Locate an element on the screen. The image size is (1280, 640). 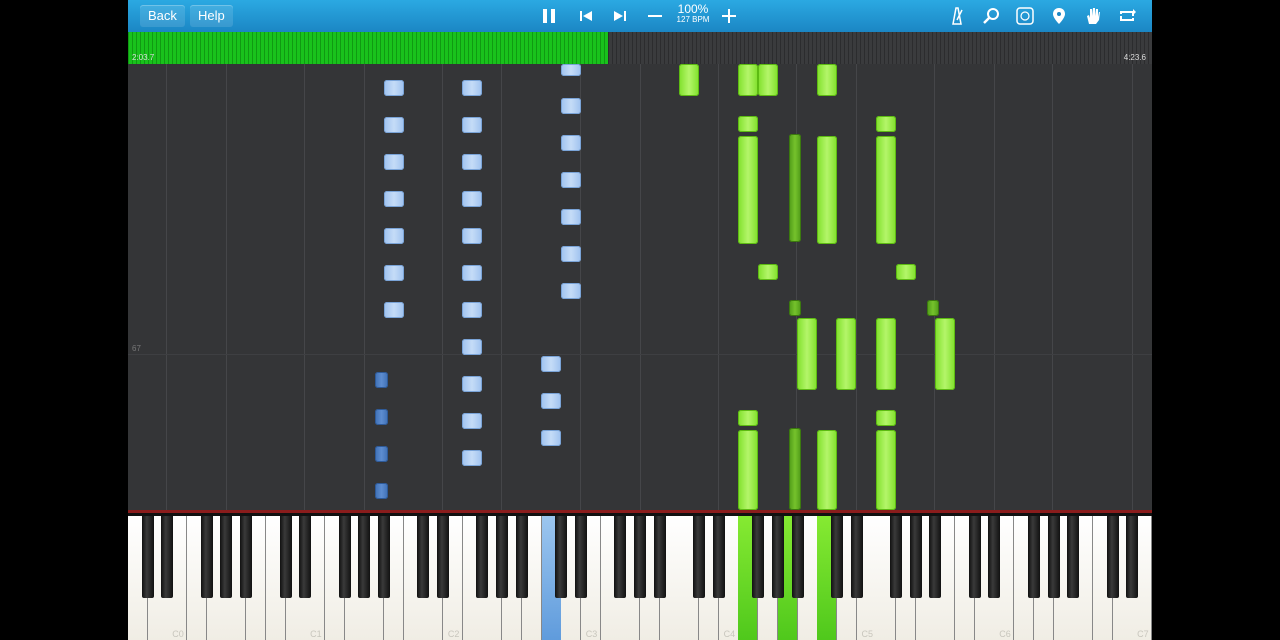
loop-icon is located at coordinates (1127, 16).